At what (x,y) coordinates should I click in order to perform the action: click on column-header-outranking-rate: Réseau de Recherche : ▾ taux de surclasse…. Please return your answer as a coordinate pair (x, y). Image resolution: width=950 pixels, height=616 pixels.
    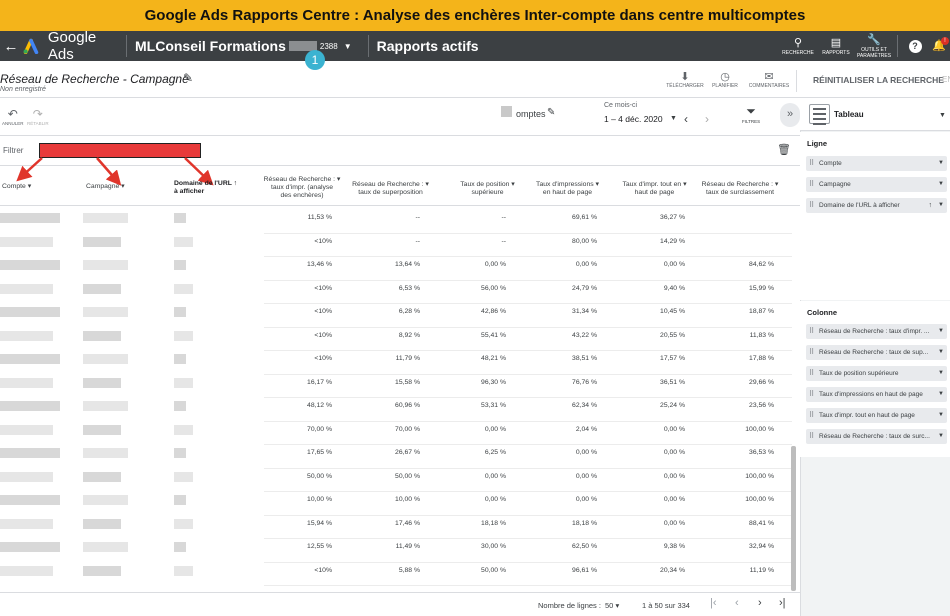
    Looking at the image, I should click on (740, 200).